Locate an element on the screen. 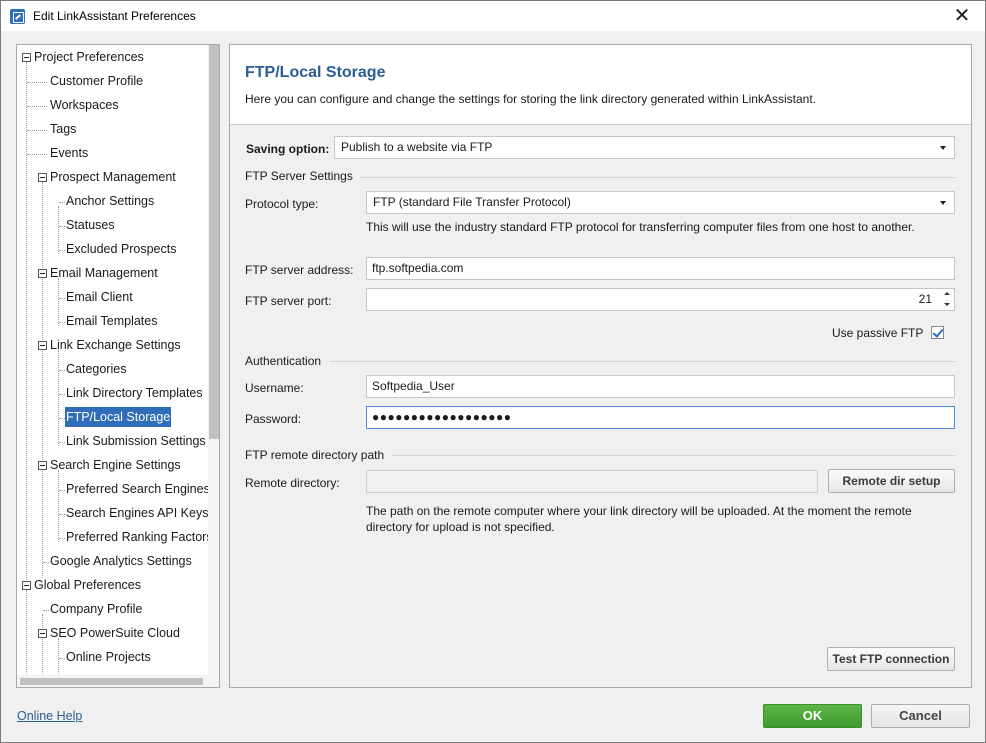  port-spinner is located at coordinates (947, 299).